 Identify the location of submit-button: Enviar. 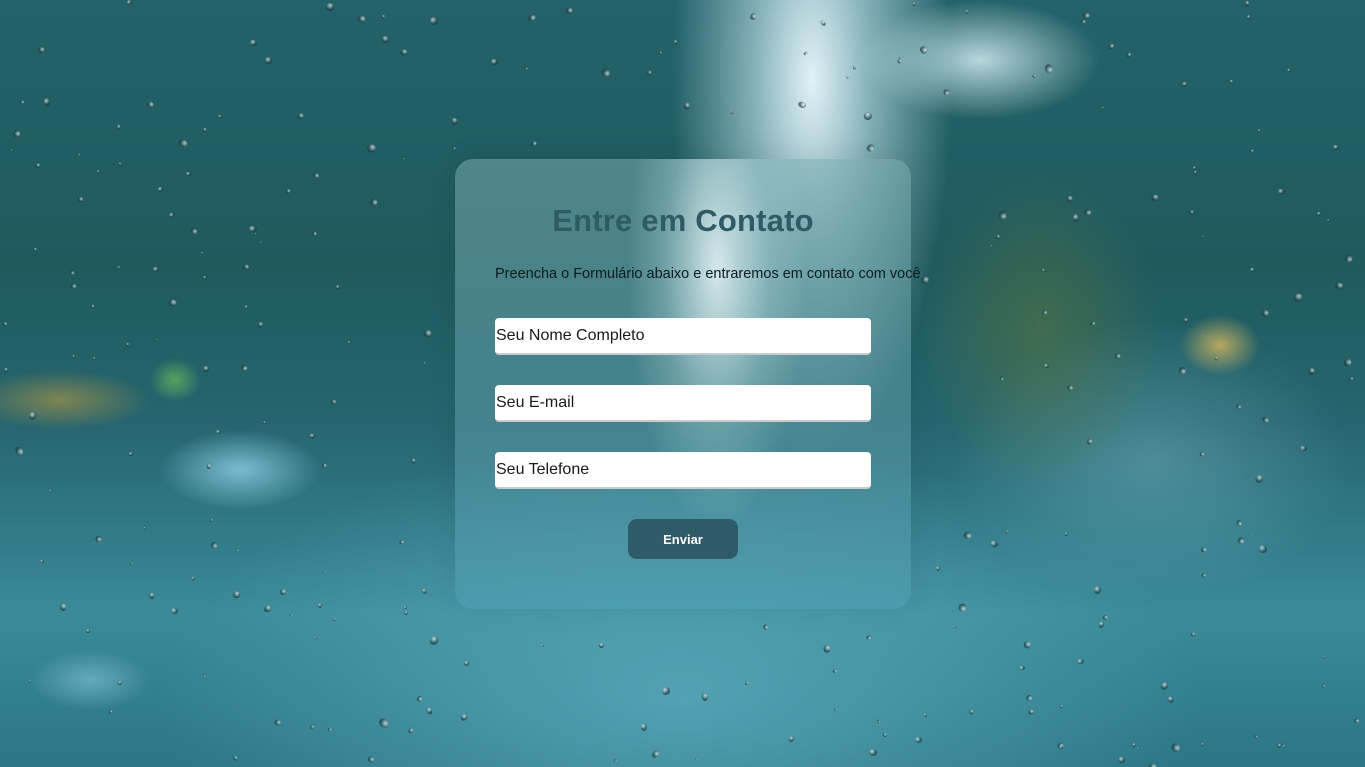
(683, 539).